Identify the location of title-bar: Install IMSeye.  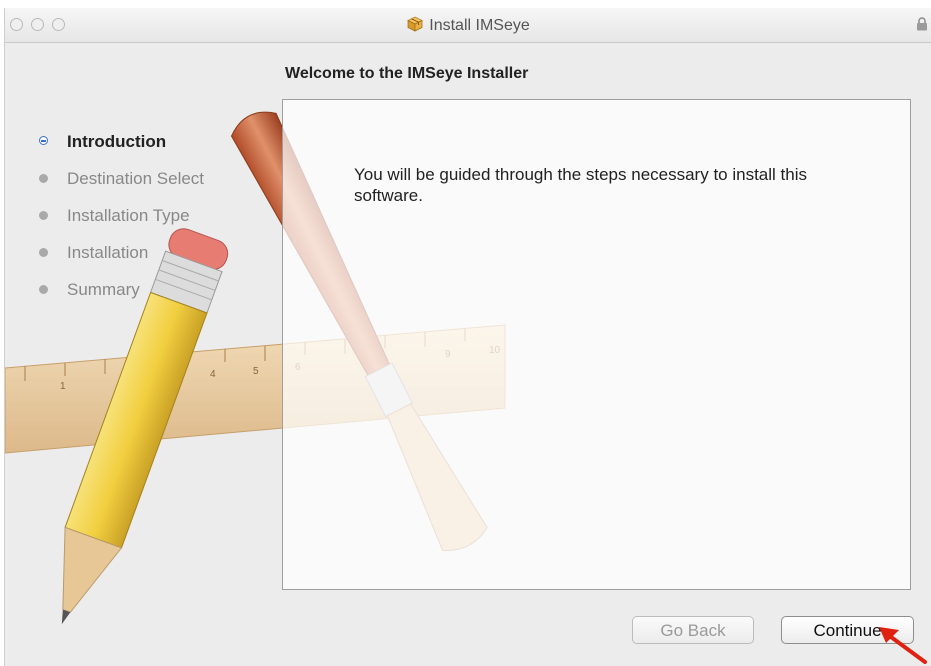
(468, 25).